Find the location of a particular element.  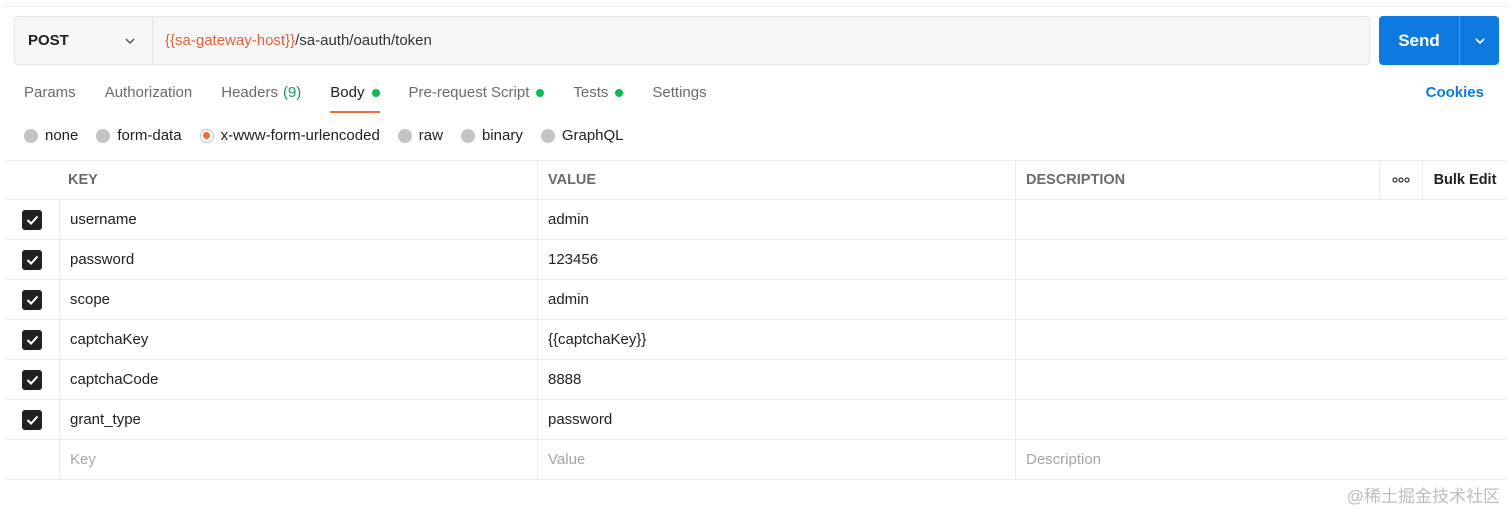

body-type-urlencoded: x-www-form-urlencoded is located at coordinates (289, 135).